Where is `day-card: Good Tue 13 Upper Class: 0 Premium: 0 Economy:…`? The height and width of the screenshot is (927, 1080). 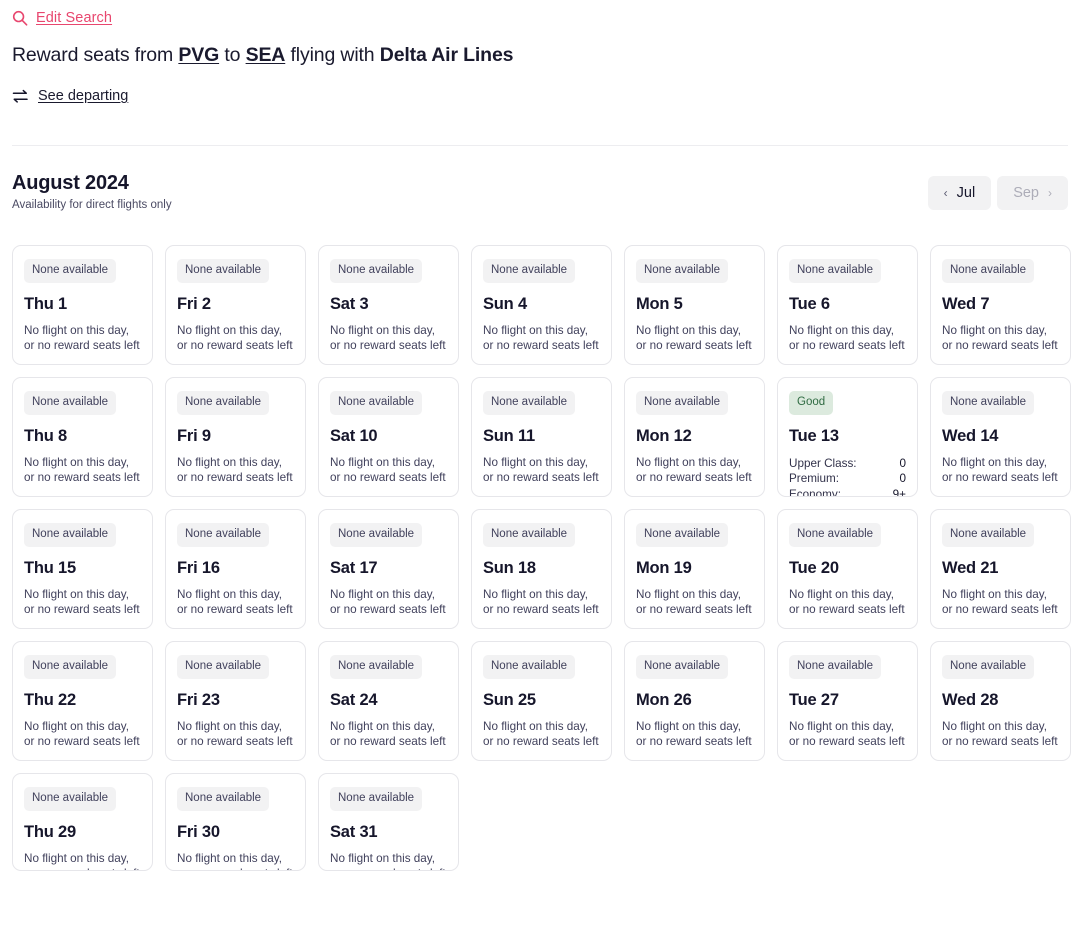 day-card: Good Tue 13 Upper Class: 0 Premium: 0 Economy:… is located at coordinates (847, 437).